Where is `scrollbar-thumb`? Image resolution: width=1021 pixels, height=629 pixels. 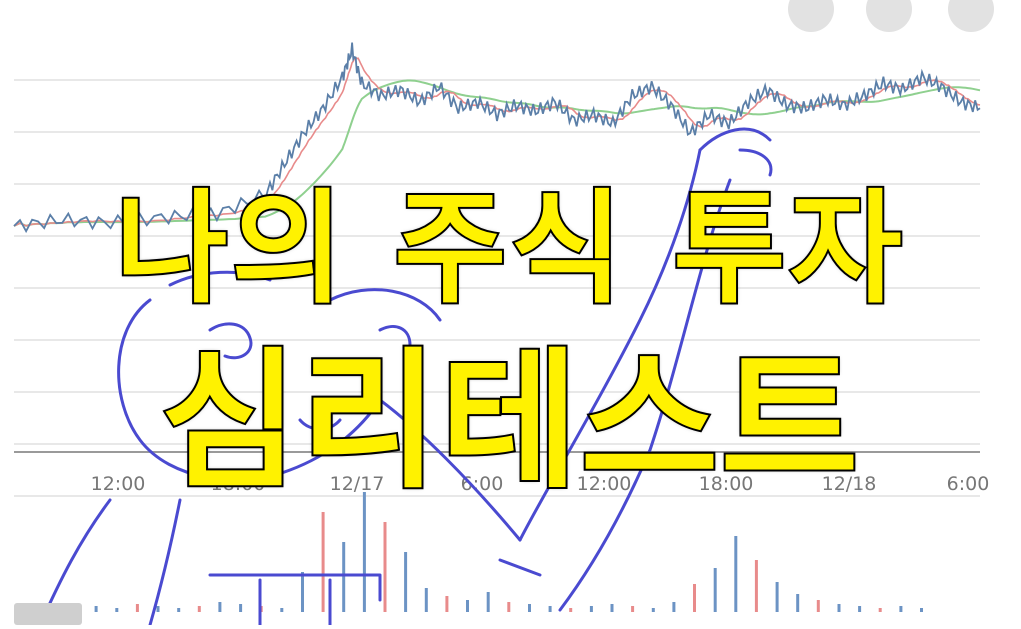
scrollbar-thumb is located at coordinates (48, 614).